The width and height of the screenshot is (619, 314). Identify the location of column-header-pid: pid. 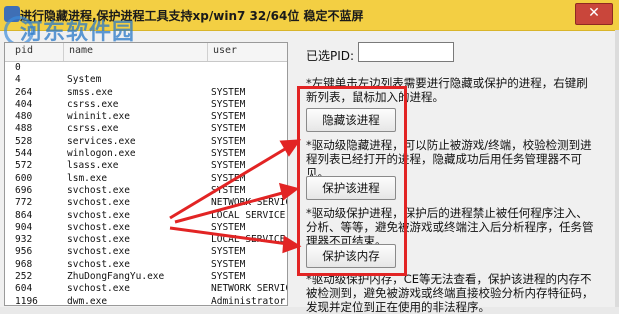
(24, 50).